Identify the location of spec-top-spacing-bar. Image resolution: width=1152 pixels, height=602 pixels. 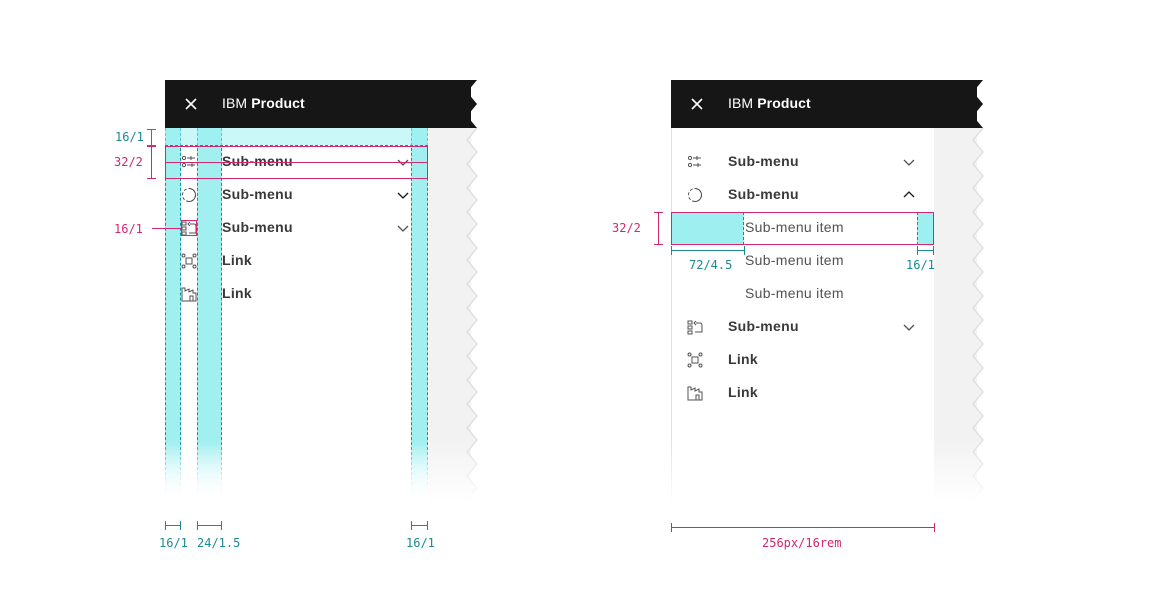
(151, 137).